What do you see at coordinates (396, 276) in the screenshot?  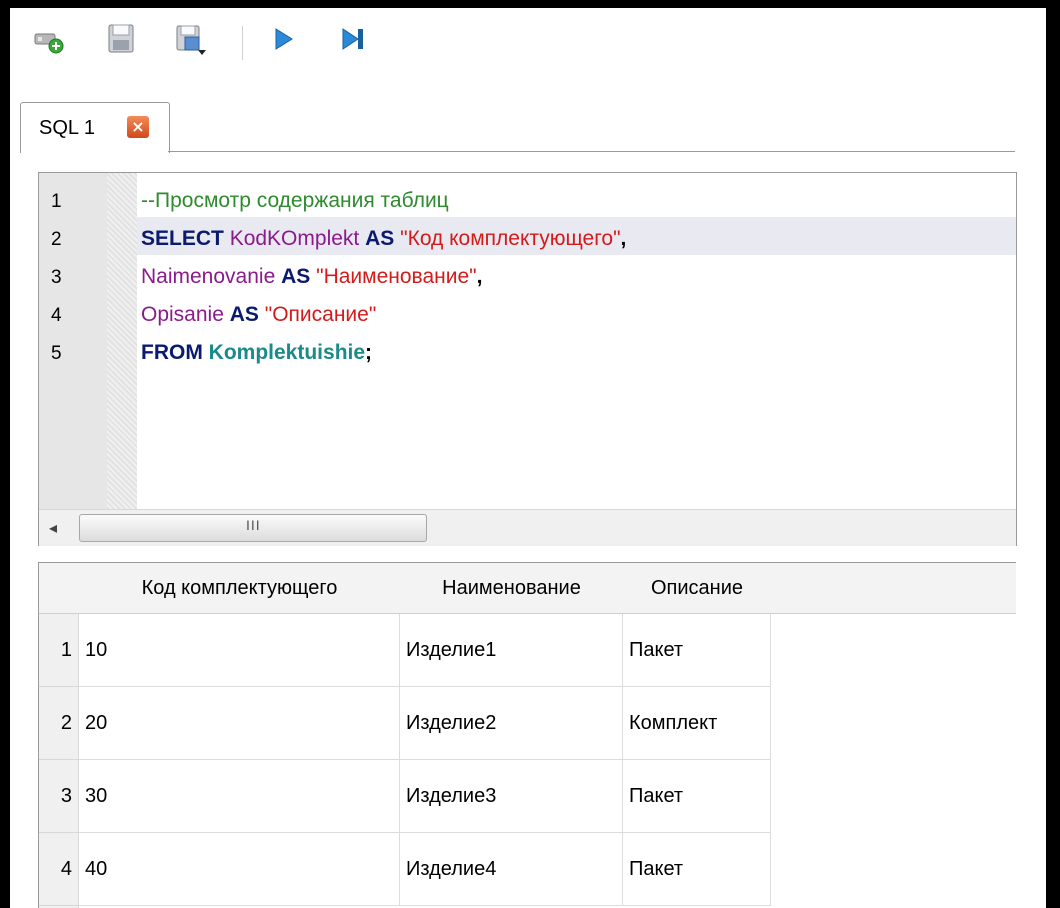 I see `code-token: "Наименование"` at bounding box center [396, 276].